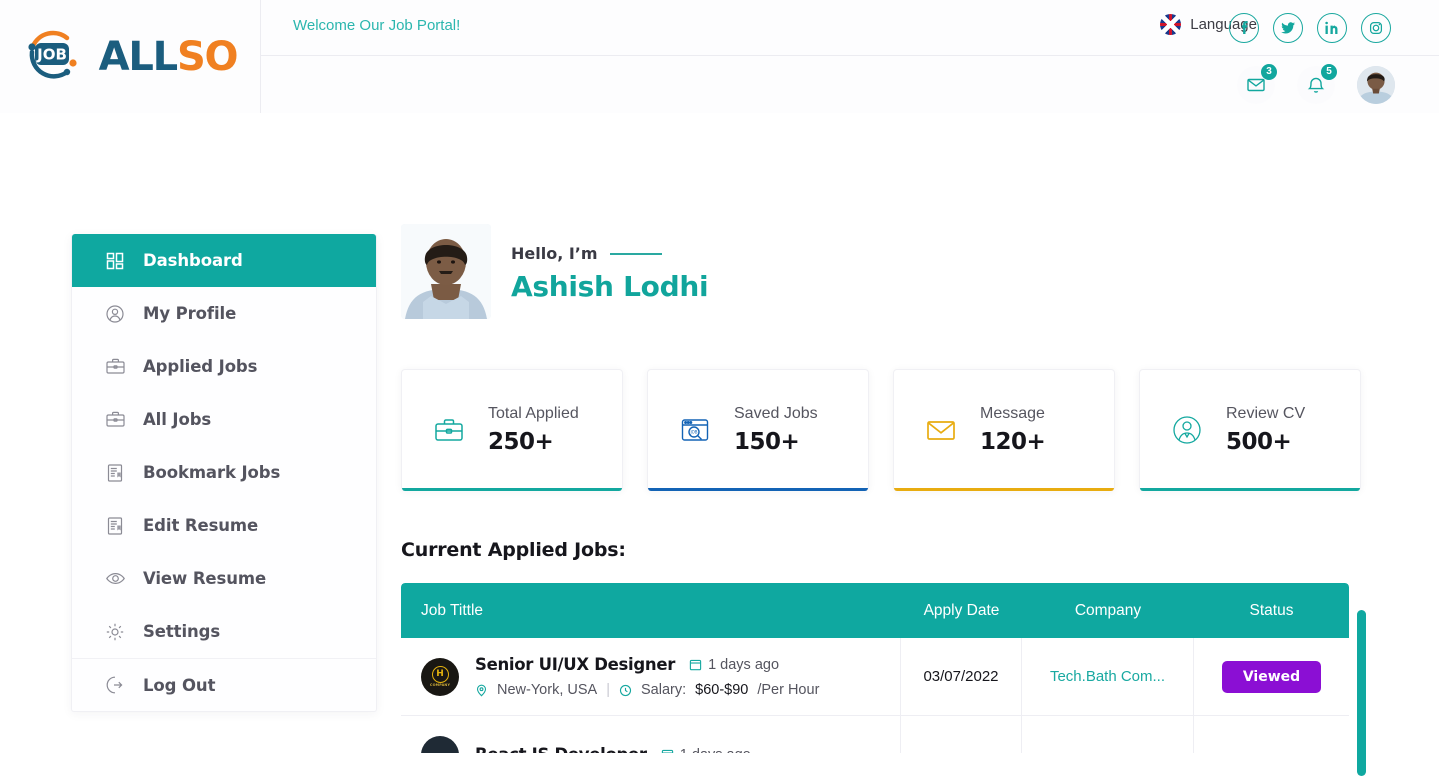 This screenshot has width=1439, height=776. I want to click on status-badge: Viewed, so click(1271, 676).